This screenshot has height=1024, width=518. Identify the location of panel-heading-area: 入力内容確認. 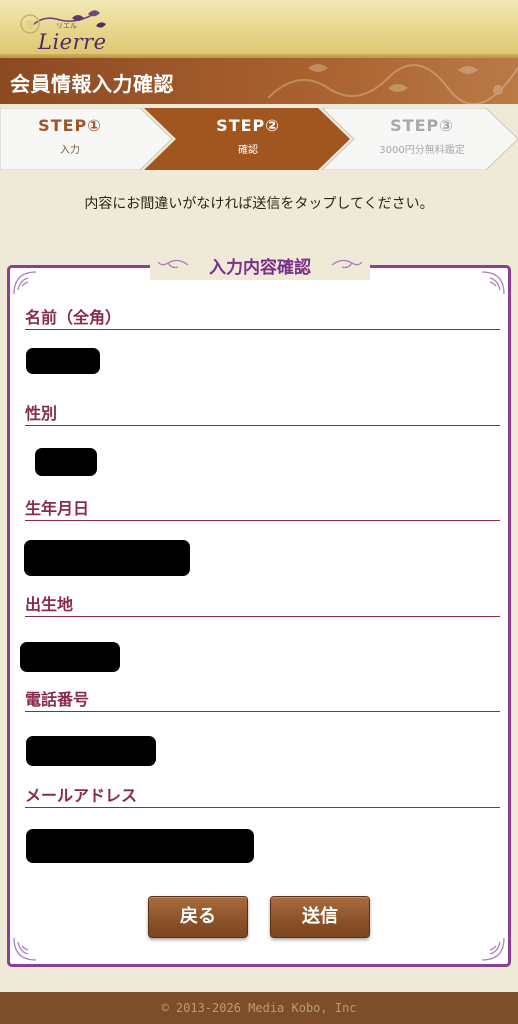
(260, 265).